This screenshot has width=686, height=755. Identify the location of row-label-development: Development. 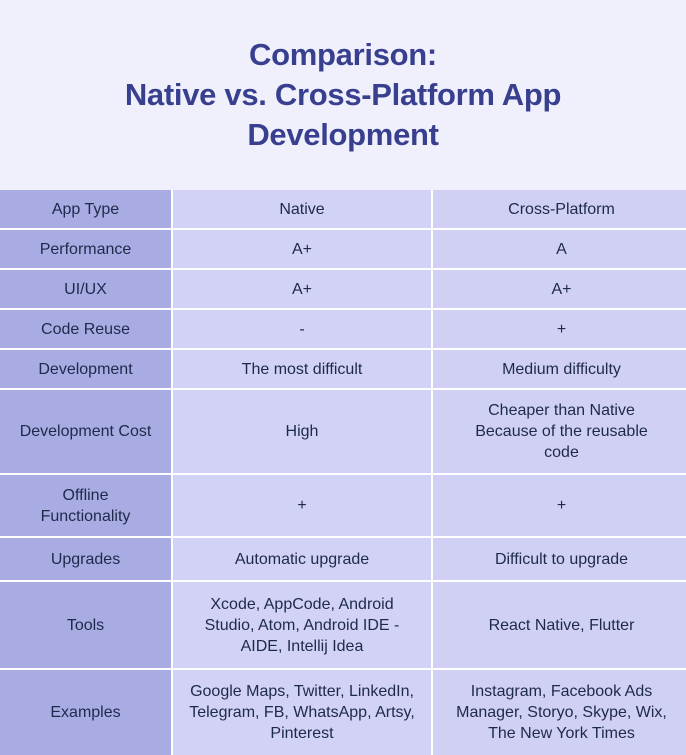
(85, 369).